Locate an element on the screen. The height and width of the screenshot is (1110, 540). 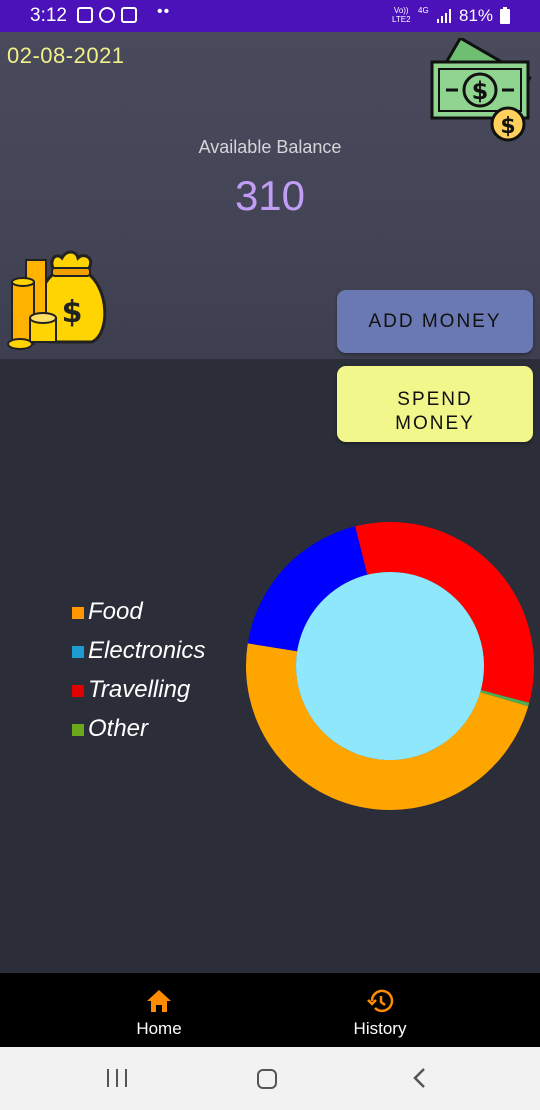
money-bag-icon: $ is located at coordinates (57, 300).